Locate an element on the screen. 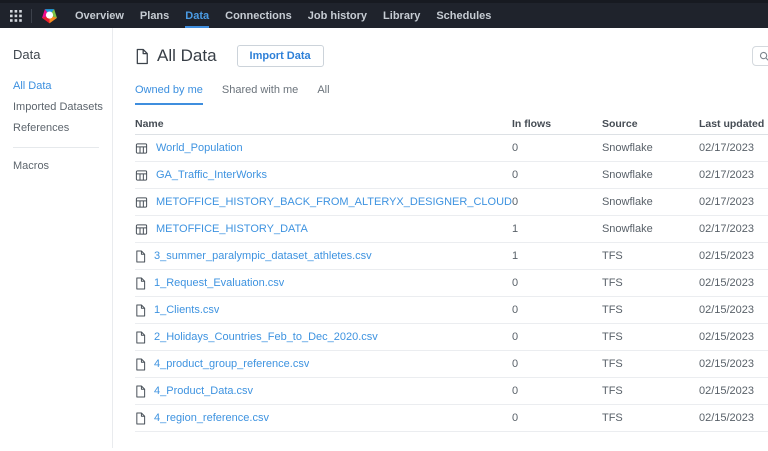  navbar-left is located at coordinates (42, 15).